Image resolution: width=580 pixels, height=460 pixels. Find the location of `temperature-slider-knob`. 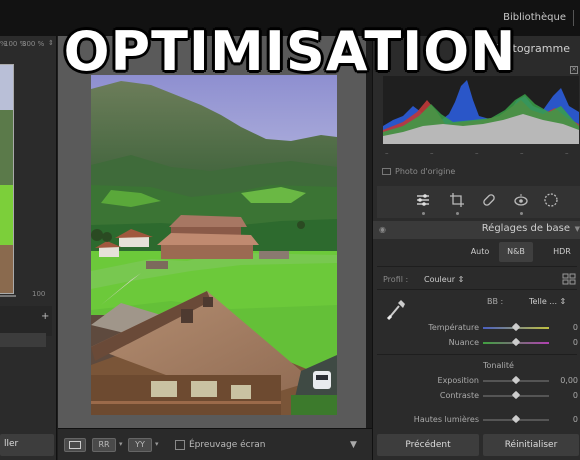

temperature-slider-knob is located at coordinates (516, 327).